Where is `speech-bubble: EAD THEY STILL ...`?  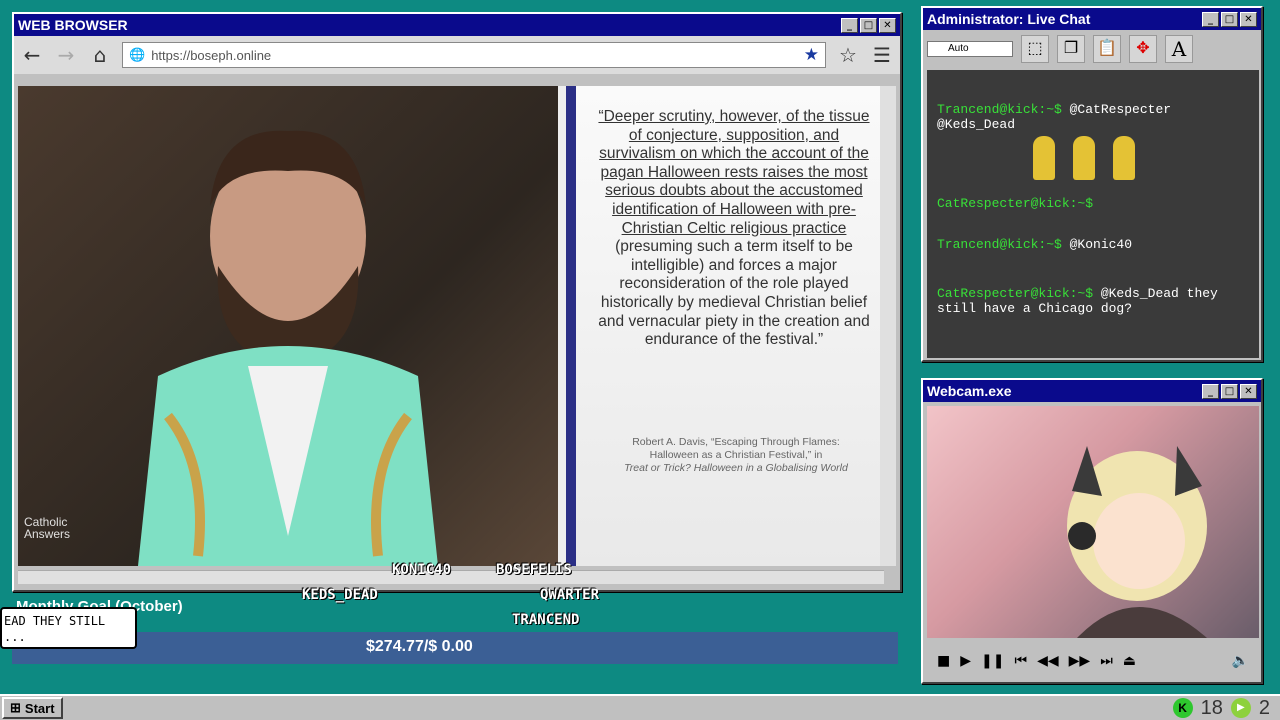 speech-bubble: EAD THEY STILL ... is located at coordinates (68, 628).